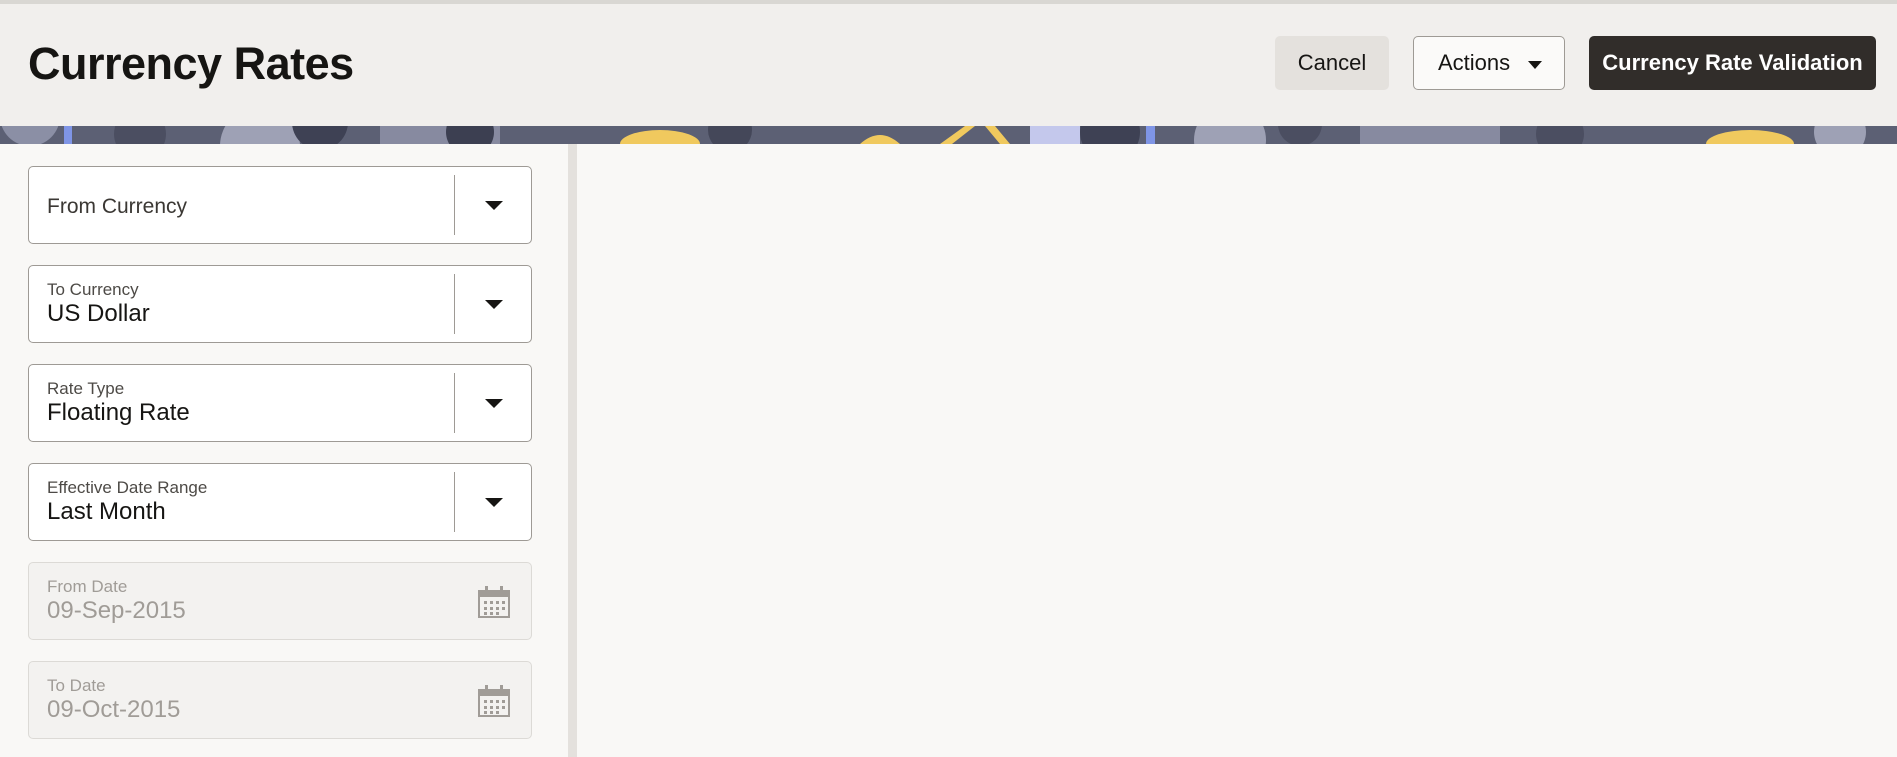 This screenshot has height=757, width=1897. What do you see at coordinates (280, 700) in the screenshot?
I see `to-date-field: To Date 09-Oct-2015` at bounding box center [280, 700].